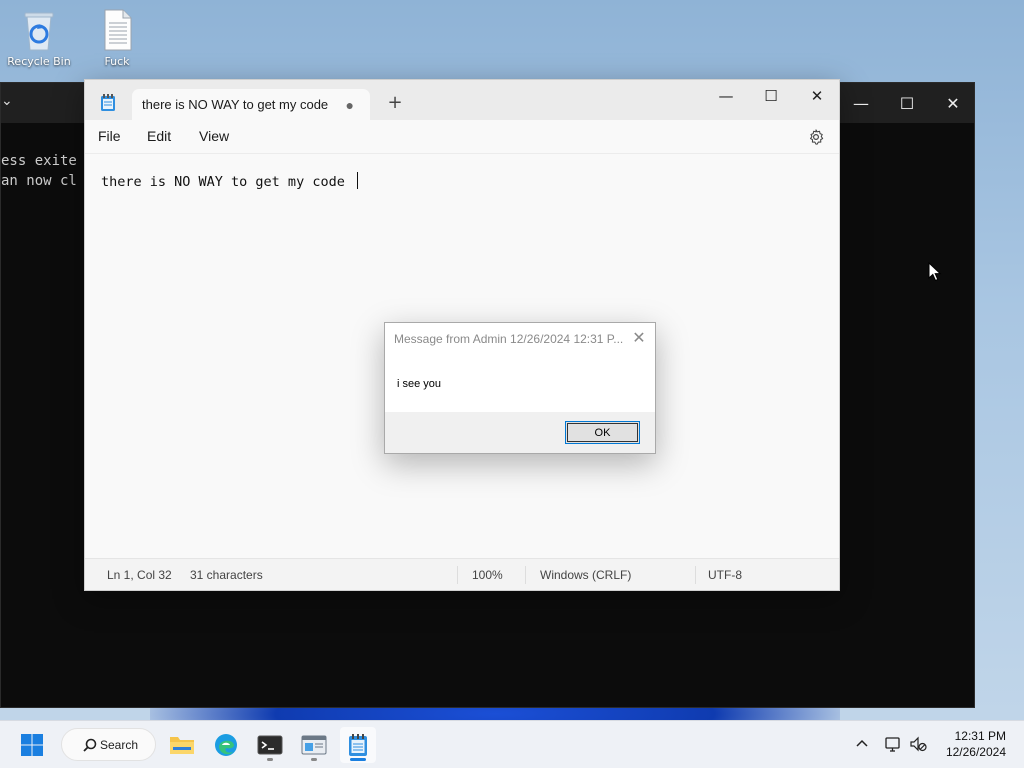 The image size is (1024, 768). Describe the element at coordinates (975, 752) in the screenshot. I see `clock-date: 12/26/2024` at that location.